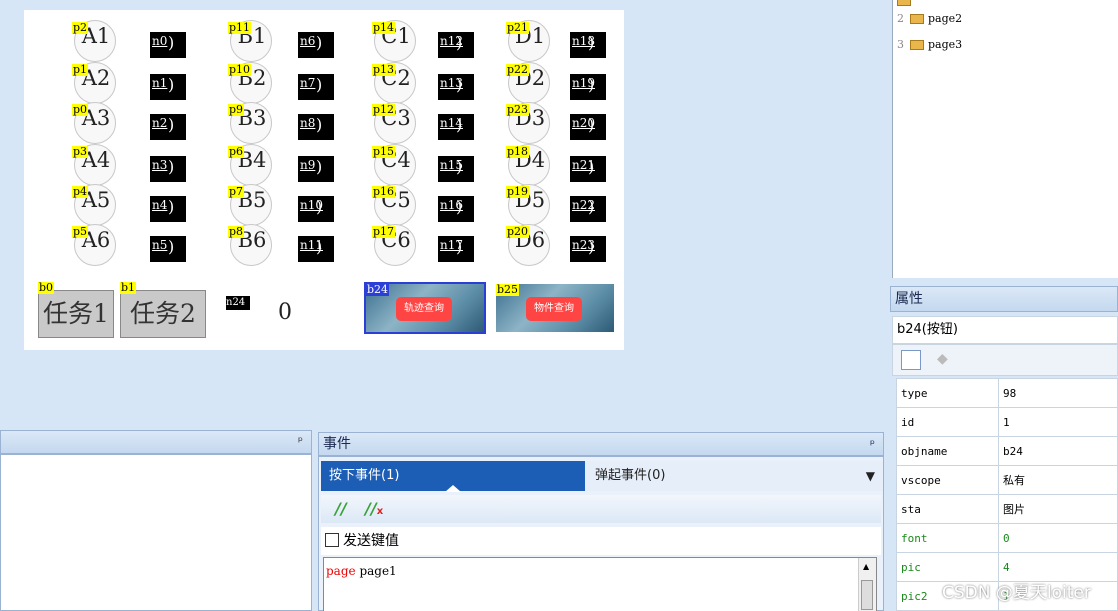 This screenshot has height=611, width=1118. What do you see at coordinates (929, 44) in the screenshot?
I see `tree-row-page3: 3 page3` at bounding box center [929, 44].